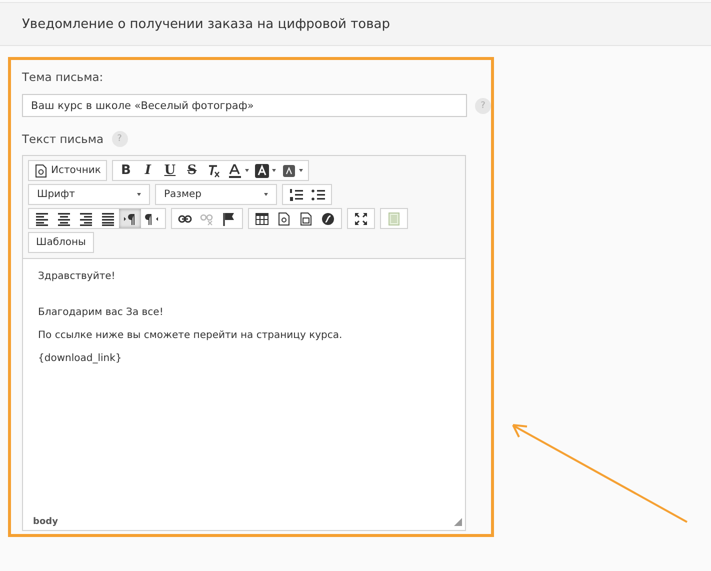  What do you see at coordinates (458, 522) in the screenshot?
I see `resize-handle` at bounding box center [458, 522].